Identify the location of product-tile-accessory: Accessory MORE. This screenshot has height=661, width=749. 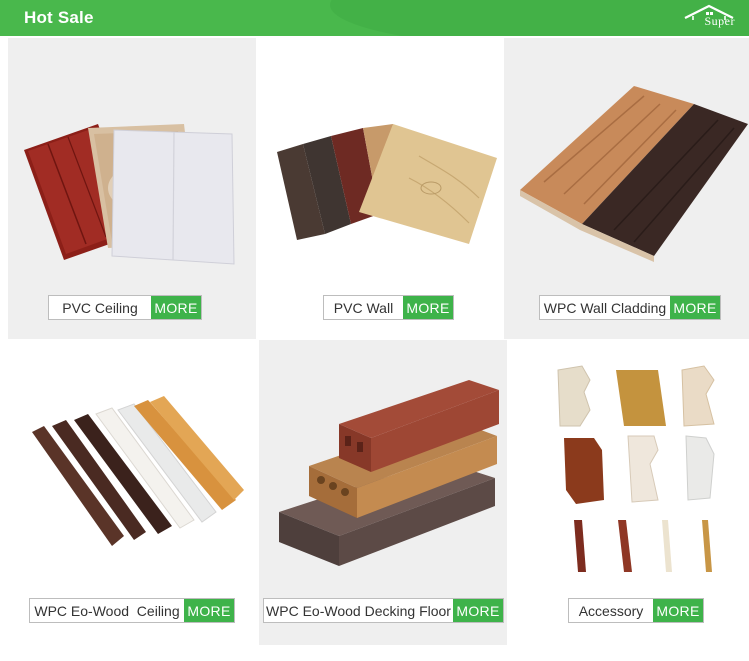
(628, 492).